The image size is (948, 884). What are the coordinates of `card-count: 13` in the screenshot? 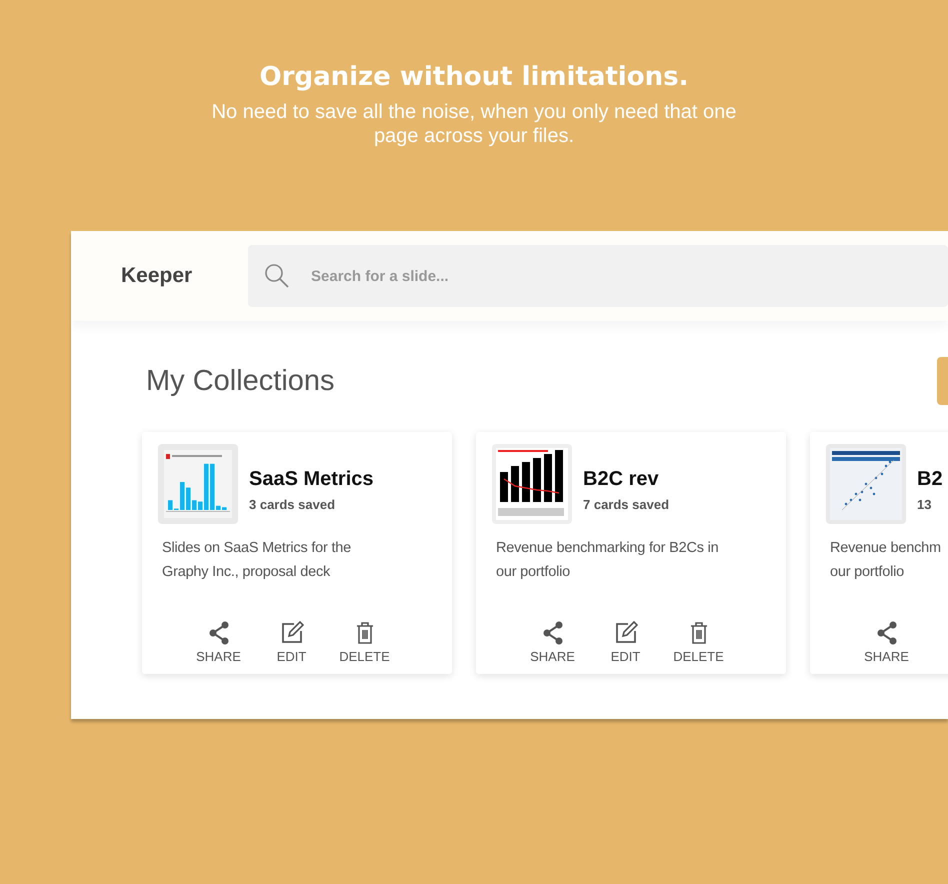 It's located at (924, 504).